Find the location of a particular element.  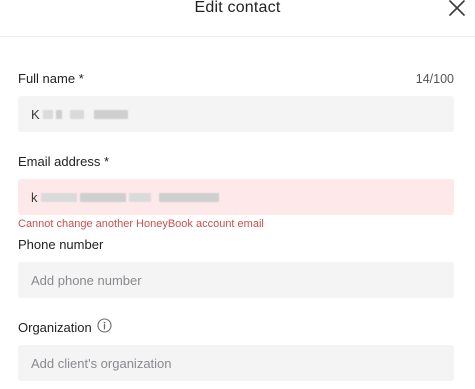

full-name-field: K is located at coordinates (236, 114).